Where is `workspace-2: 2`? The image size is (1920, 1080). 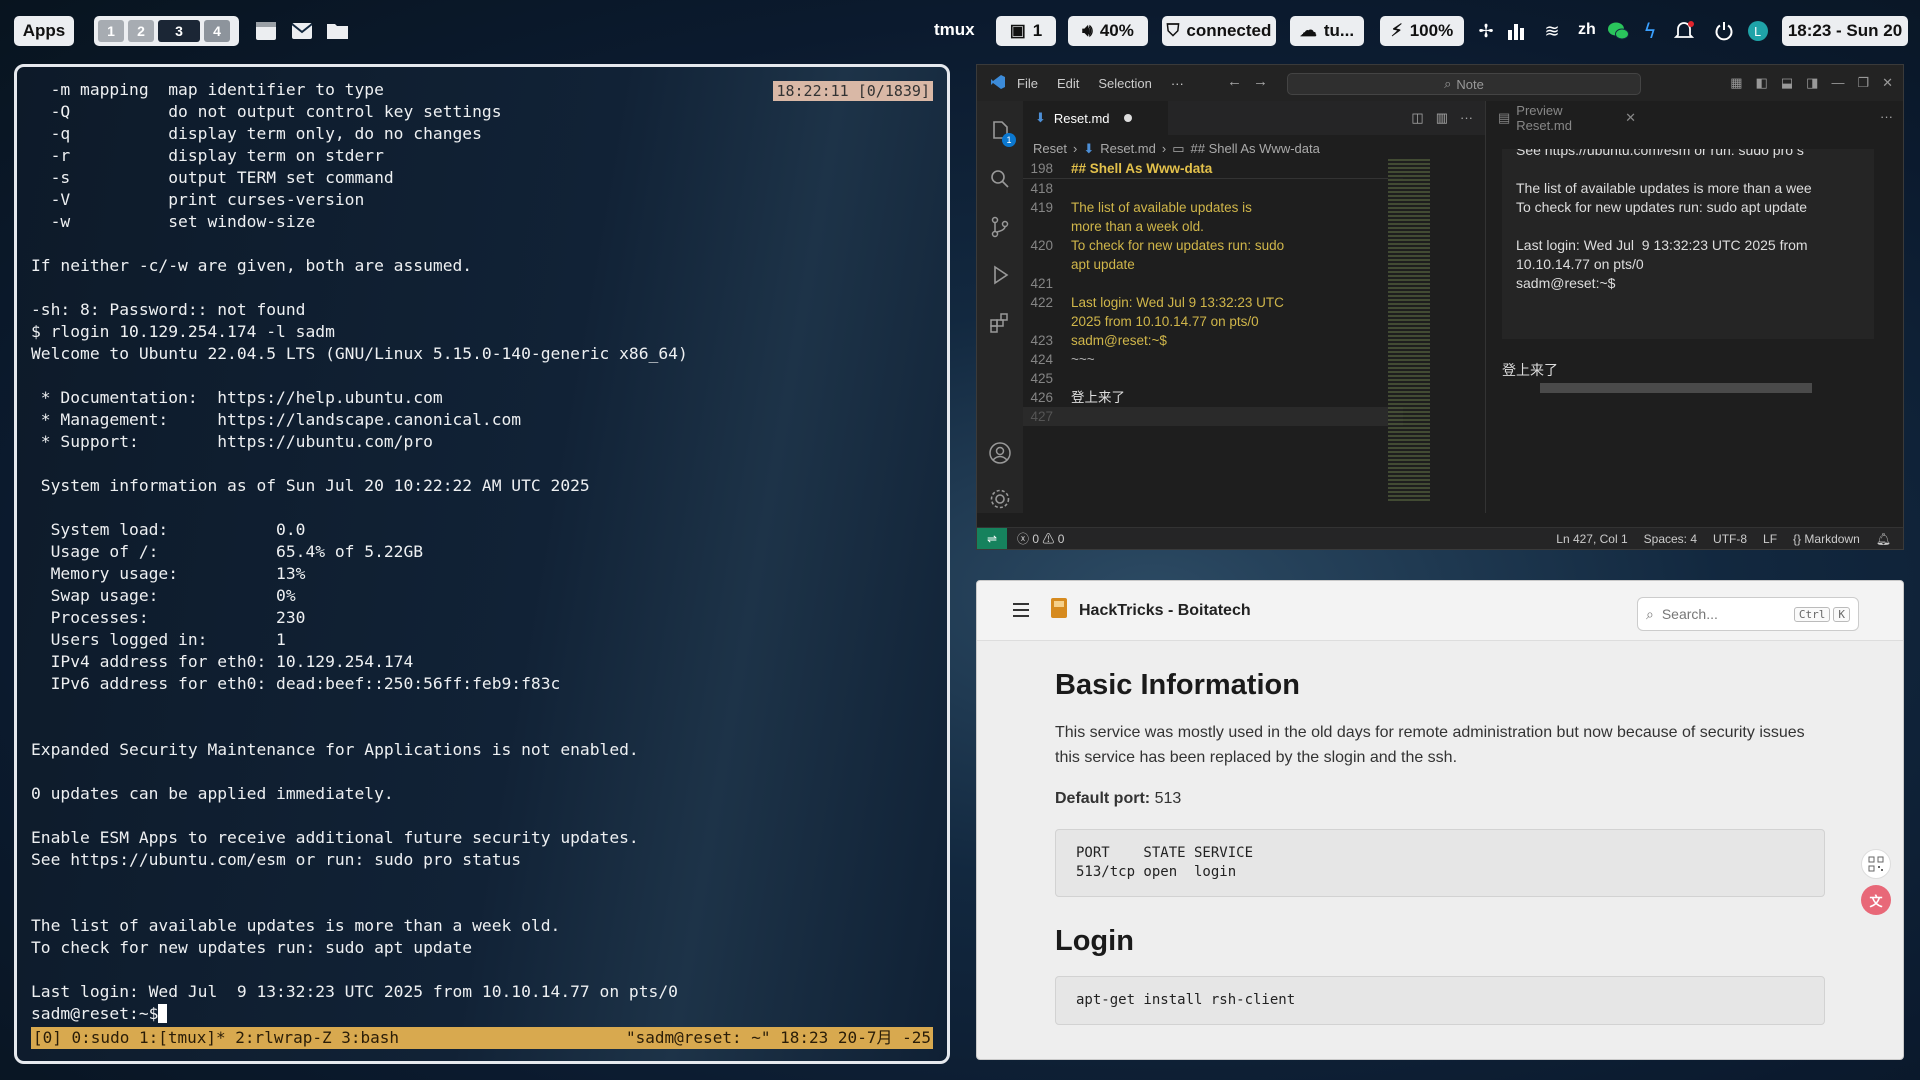 workspace-2: 2 is located at coordinates (141, 31).